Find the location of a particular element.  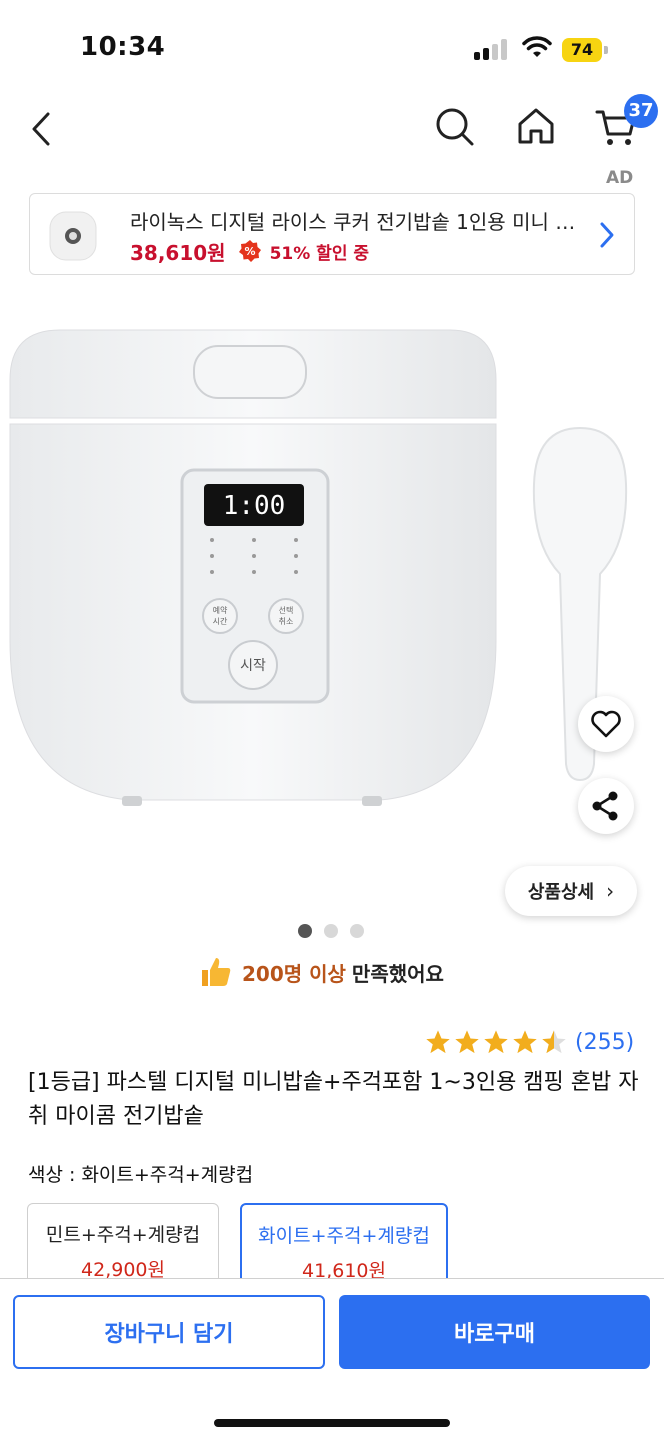

product-detail-button: 상품상세 › is located at coordinates (571, 891).